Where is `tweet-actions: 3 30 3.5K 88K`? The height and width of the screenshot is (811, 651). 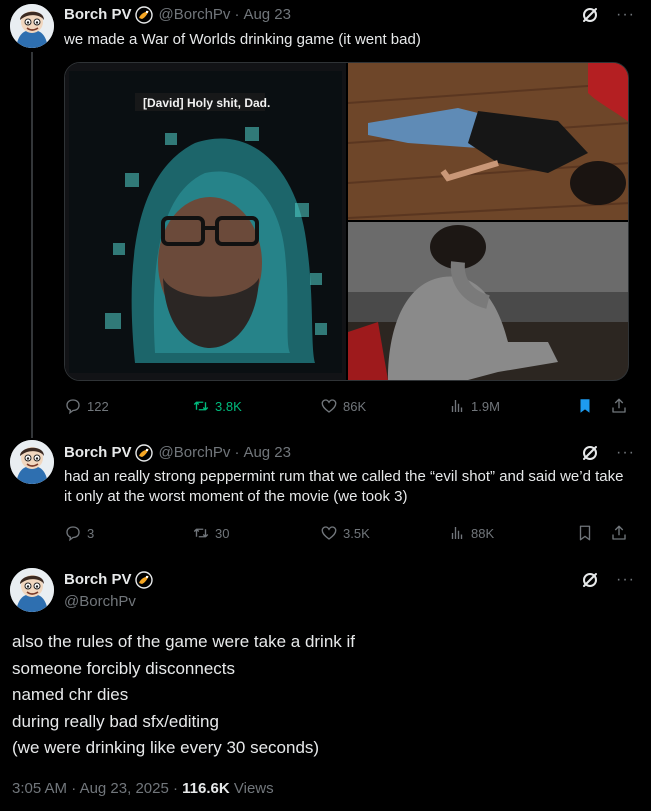
tweet-actions: 3 30 3.5K 88K is located at coordinates (346, 534).